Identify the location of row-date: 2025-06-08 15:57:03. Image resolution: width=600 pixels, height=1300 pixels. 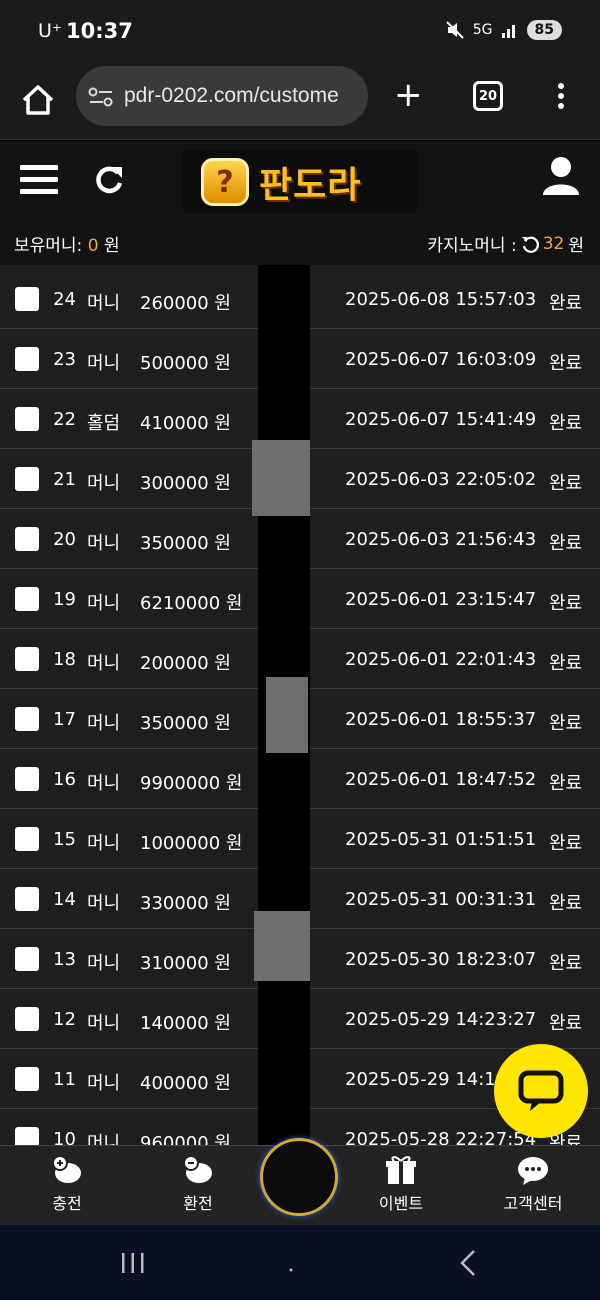
(441, 299).